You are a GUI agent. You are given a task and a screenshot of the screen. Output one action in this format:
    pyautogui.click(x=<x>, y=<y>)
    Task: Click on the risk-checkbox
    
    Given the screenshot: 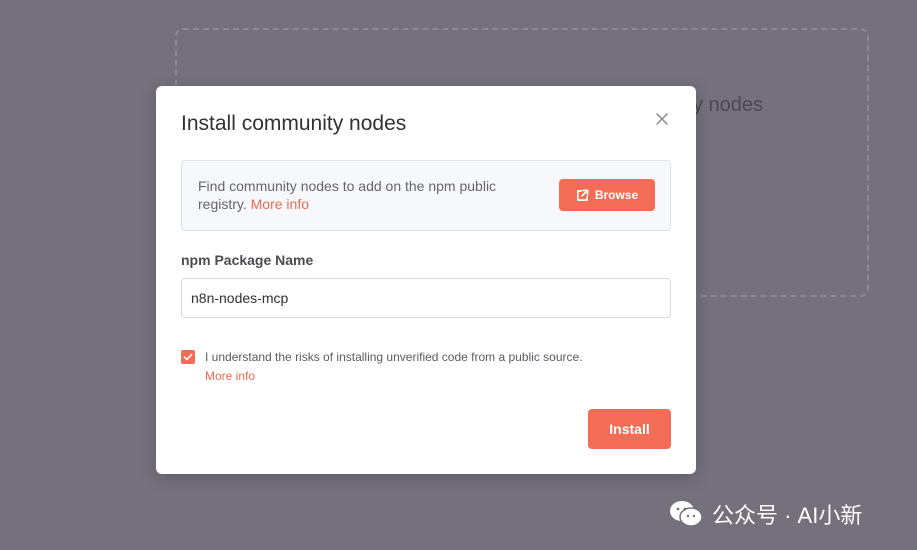 What is the action you would take?
    pyautogui.click(x=188, y=357)
    